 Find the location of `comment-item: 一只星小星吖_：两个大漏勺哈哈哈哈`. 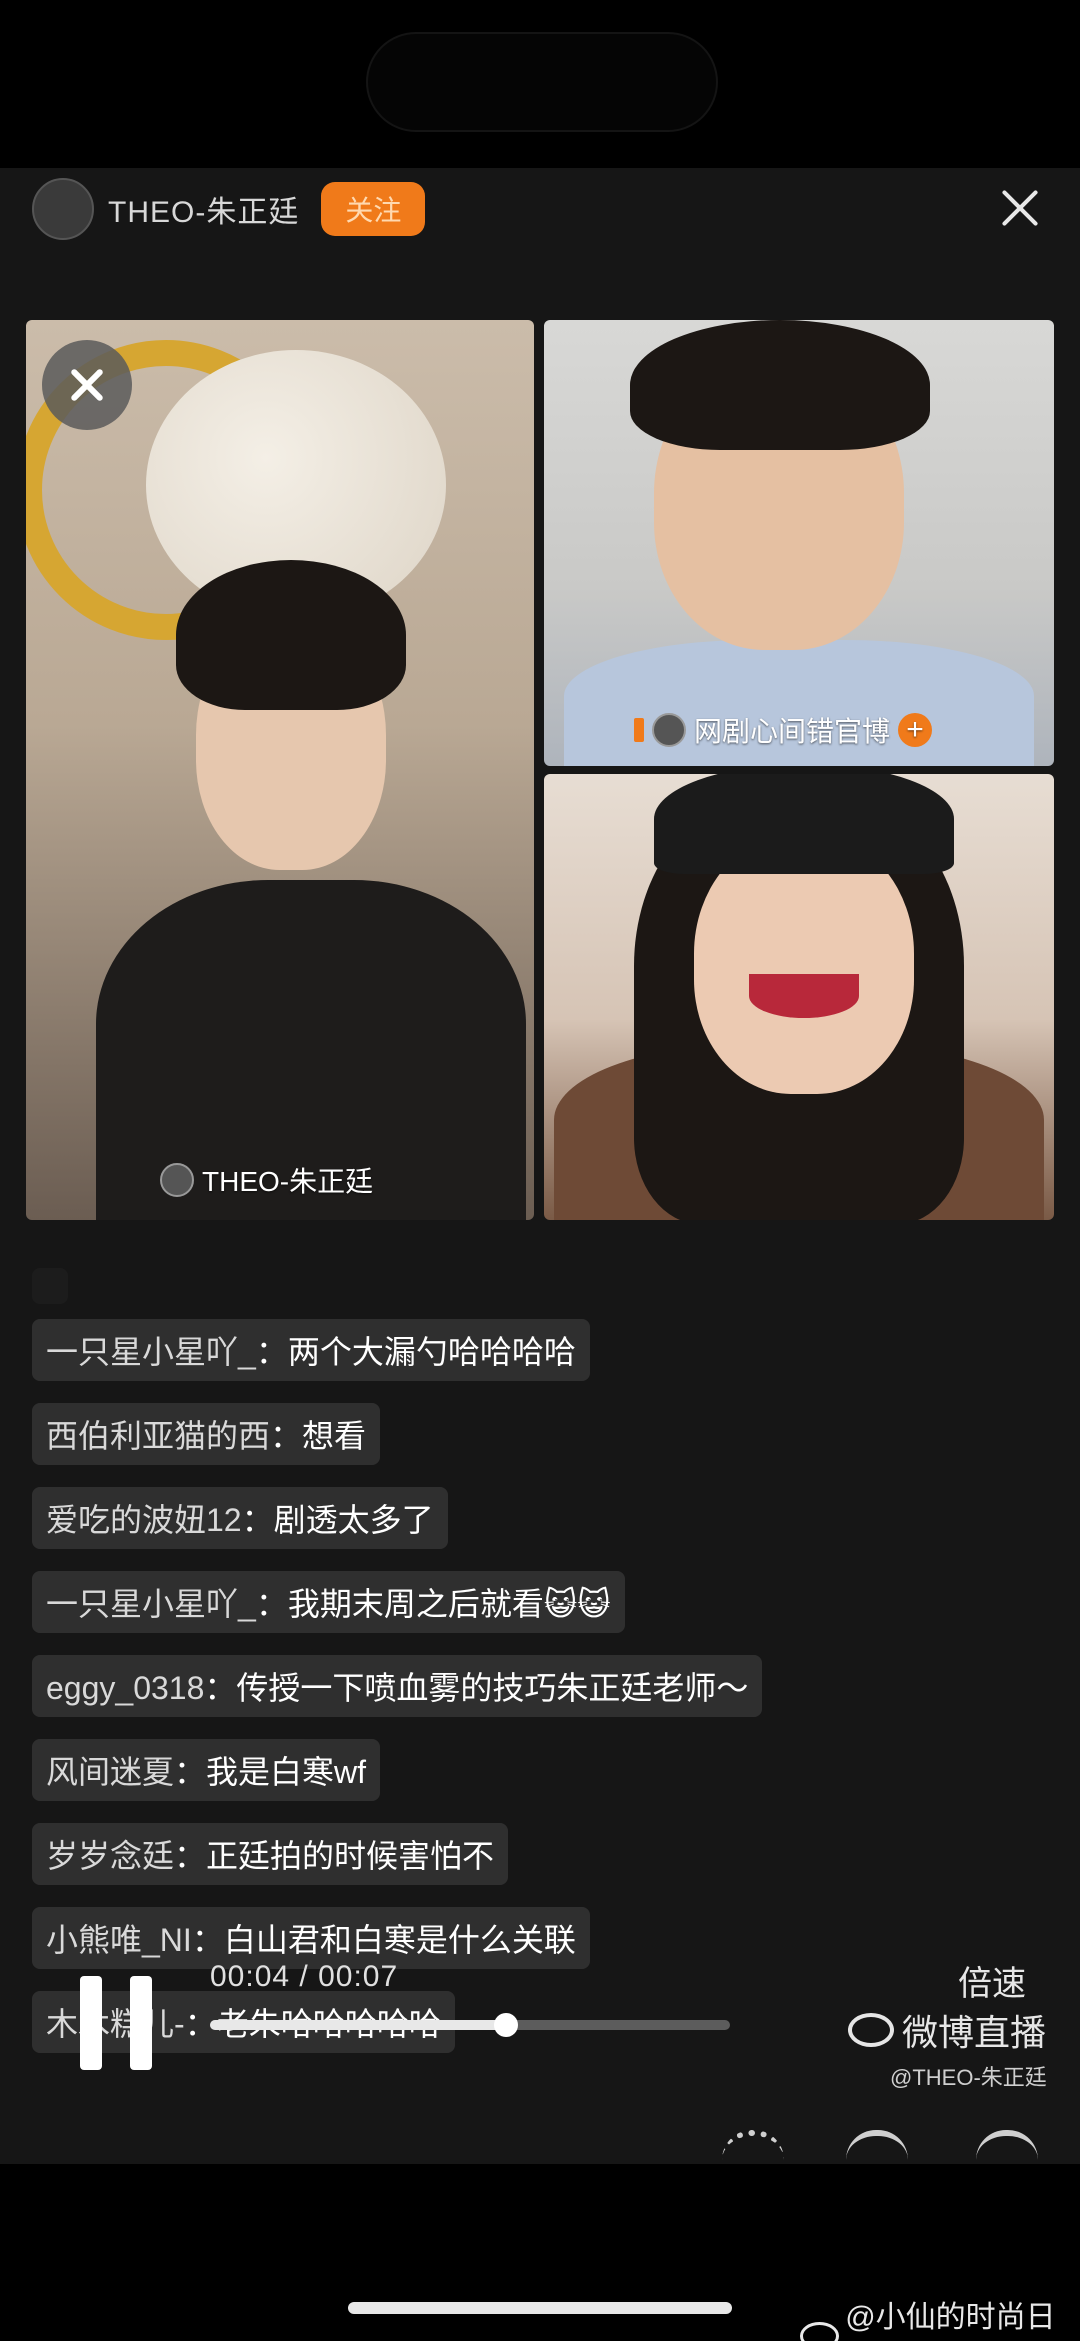

comment-item: 一只星小星吖_：两个大漏勺哈哈哈哈 is located at coordinates (311, 1350).